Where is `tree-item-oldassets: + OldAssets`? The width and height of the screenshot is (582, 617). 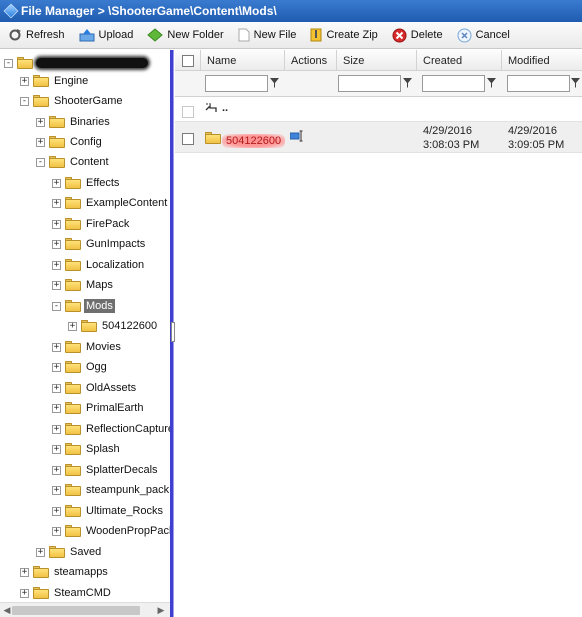
tree-item-oldassets: + OldAssets is located at coordinates (95, 388).